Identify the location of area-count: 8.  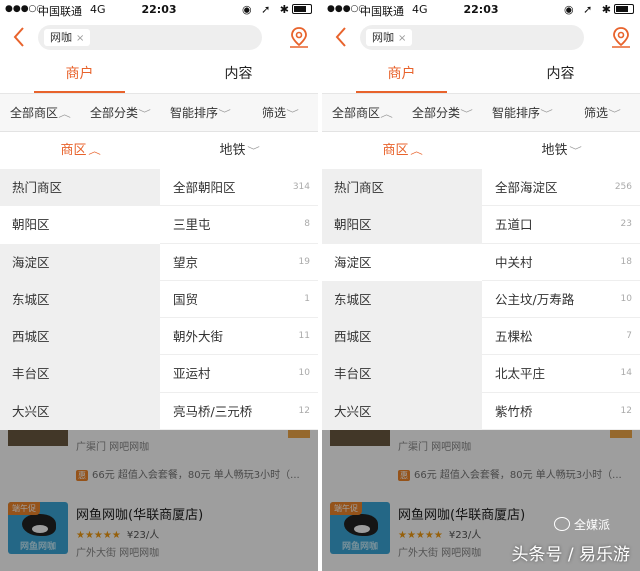
(307, 224).